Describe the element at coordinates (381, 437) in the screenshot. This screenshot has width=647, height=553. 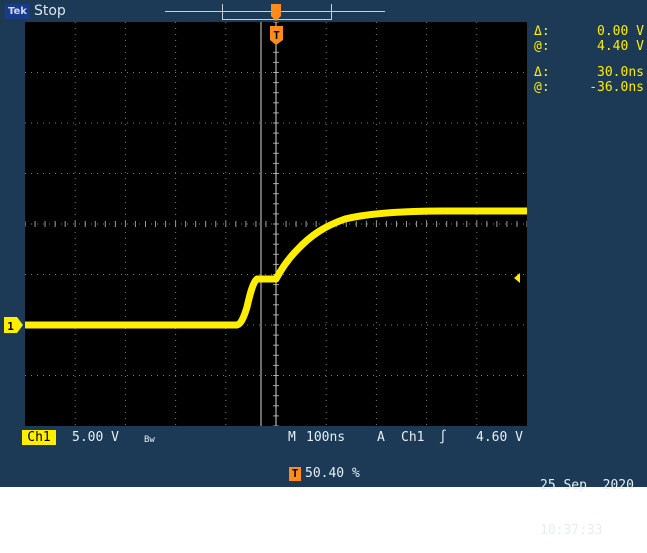
I see `trigger-type: A` at that location.